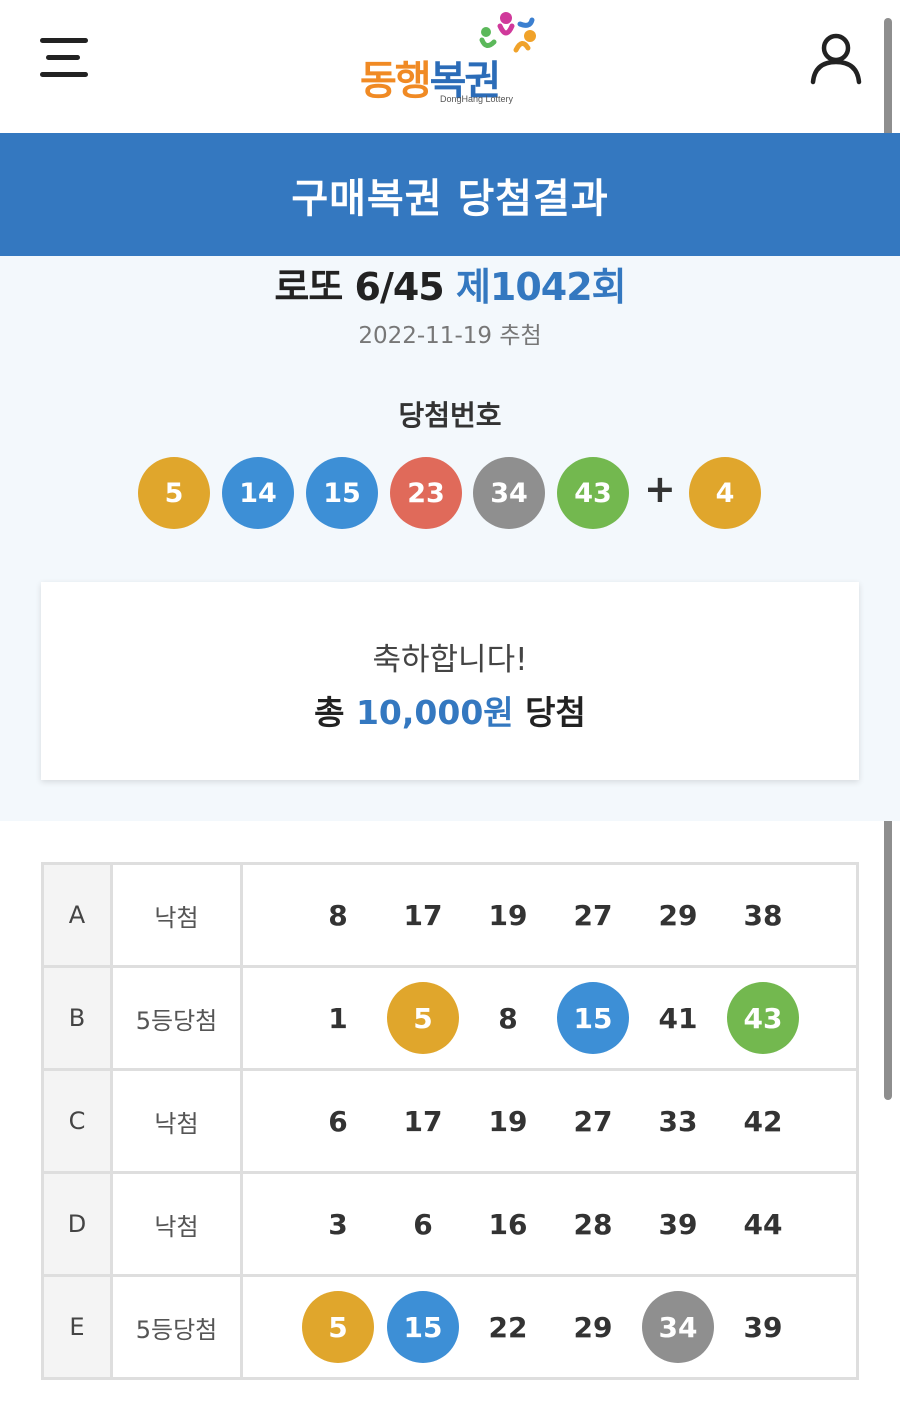  What do you see at coordinates (508, 1327) in the screenshot?
I see `ticket-number: 22` at bounding box center [508, 1327].